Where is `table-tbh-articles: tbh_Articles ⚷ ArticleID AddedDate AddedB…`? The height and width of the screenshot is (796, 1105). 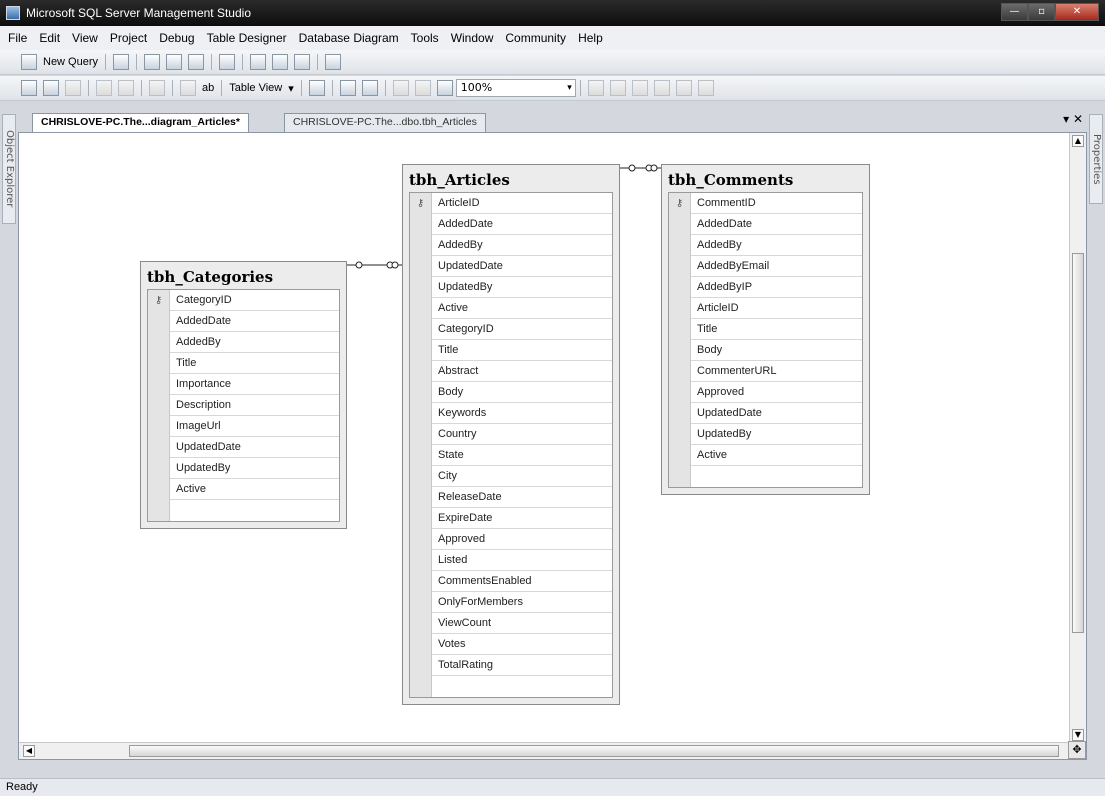
table-tbh-articles: tbh_Articles ⚷ ArticleID AddedDate AddedB… is located at coordinates (511, 434).